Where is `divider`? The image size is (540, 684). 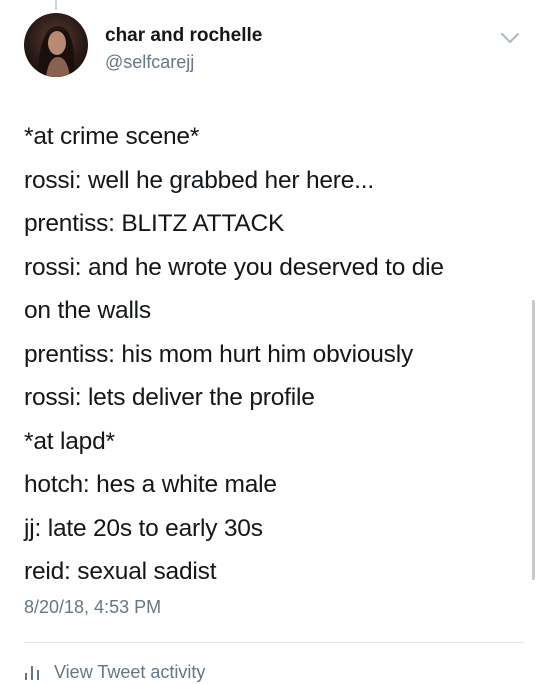
divider is located at coordinates (274, 642).